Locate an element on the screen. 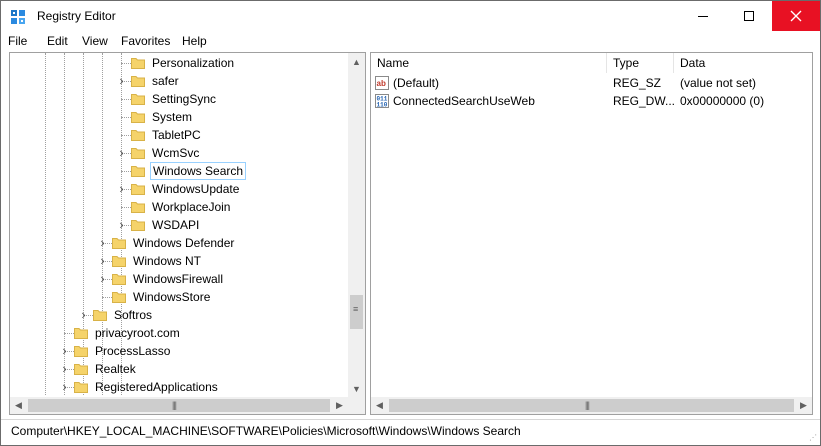 The width and height of the screenshot is (821, 446). menu-help: Help is located at coordinates (194, 41).